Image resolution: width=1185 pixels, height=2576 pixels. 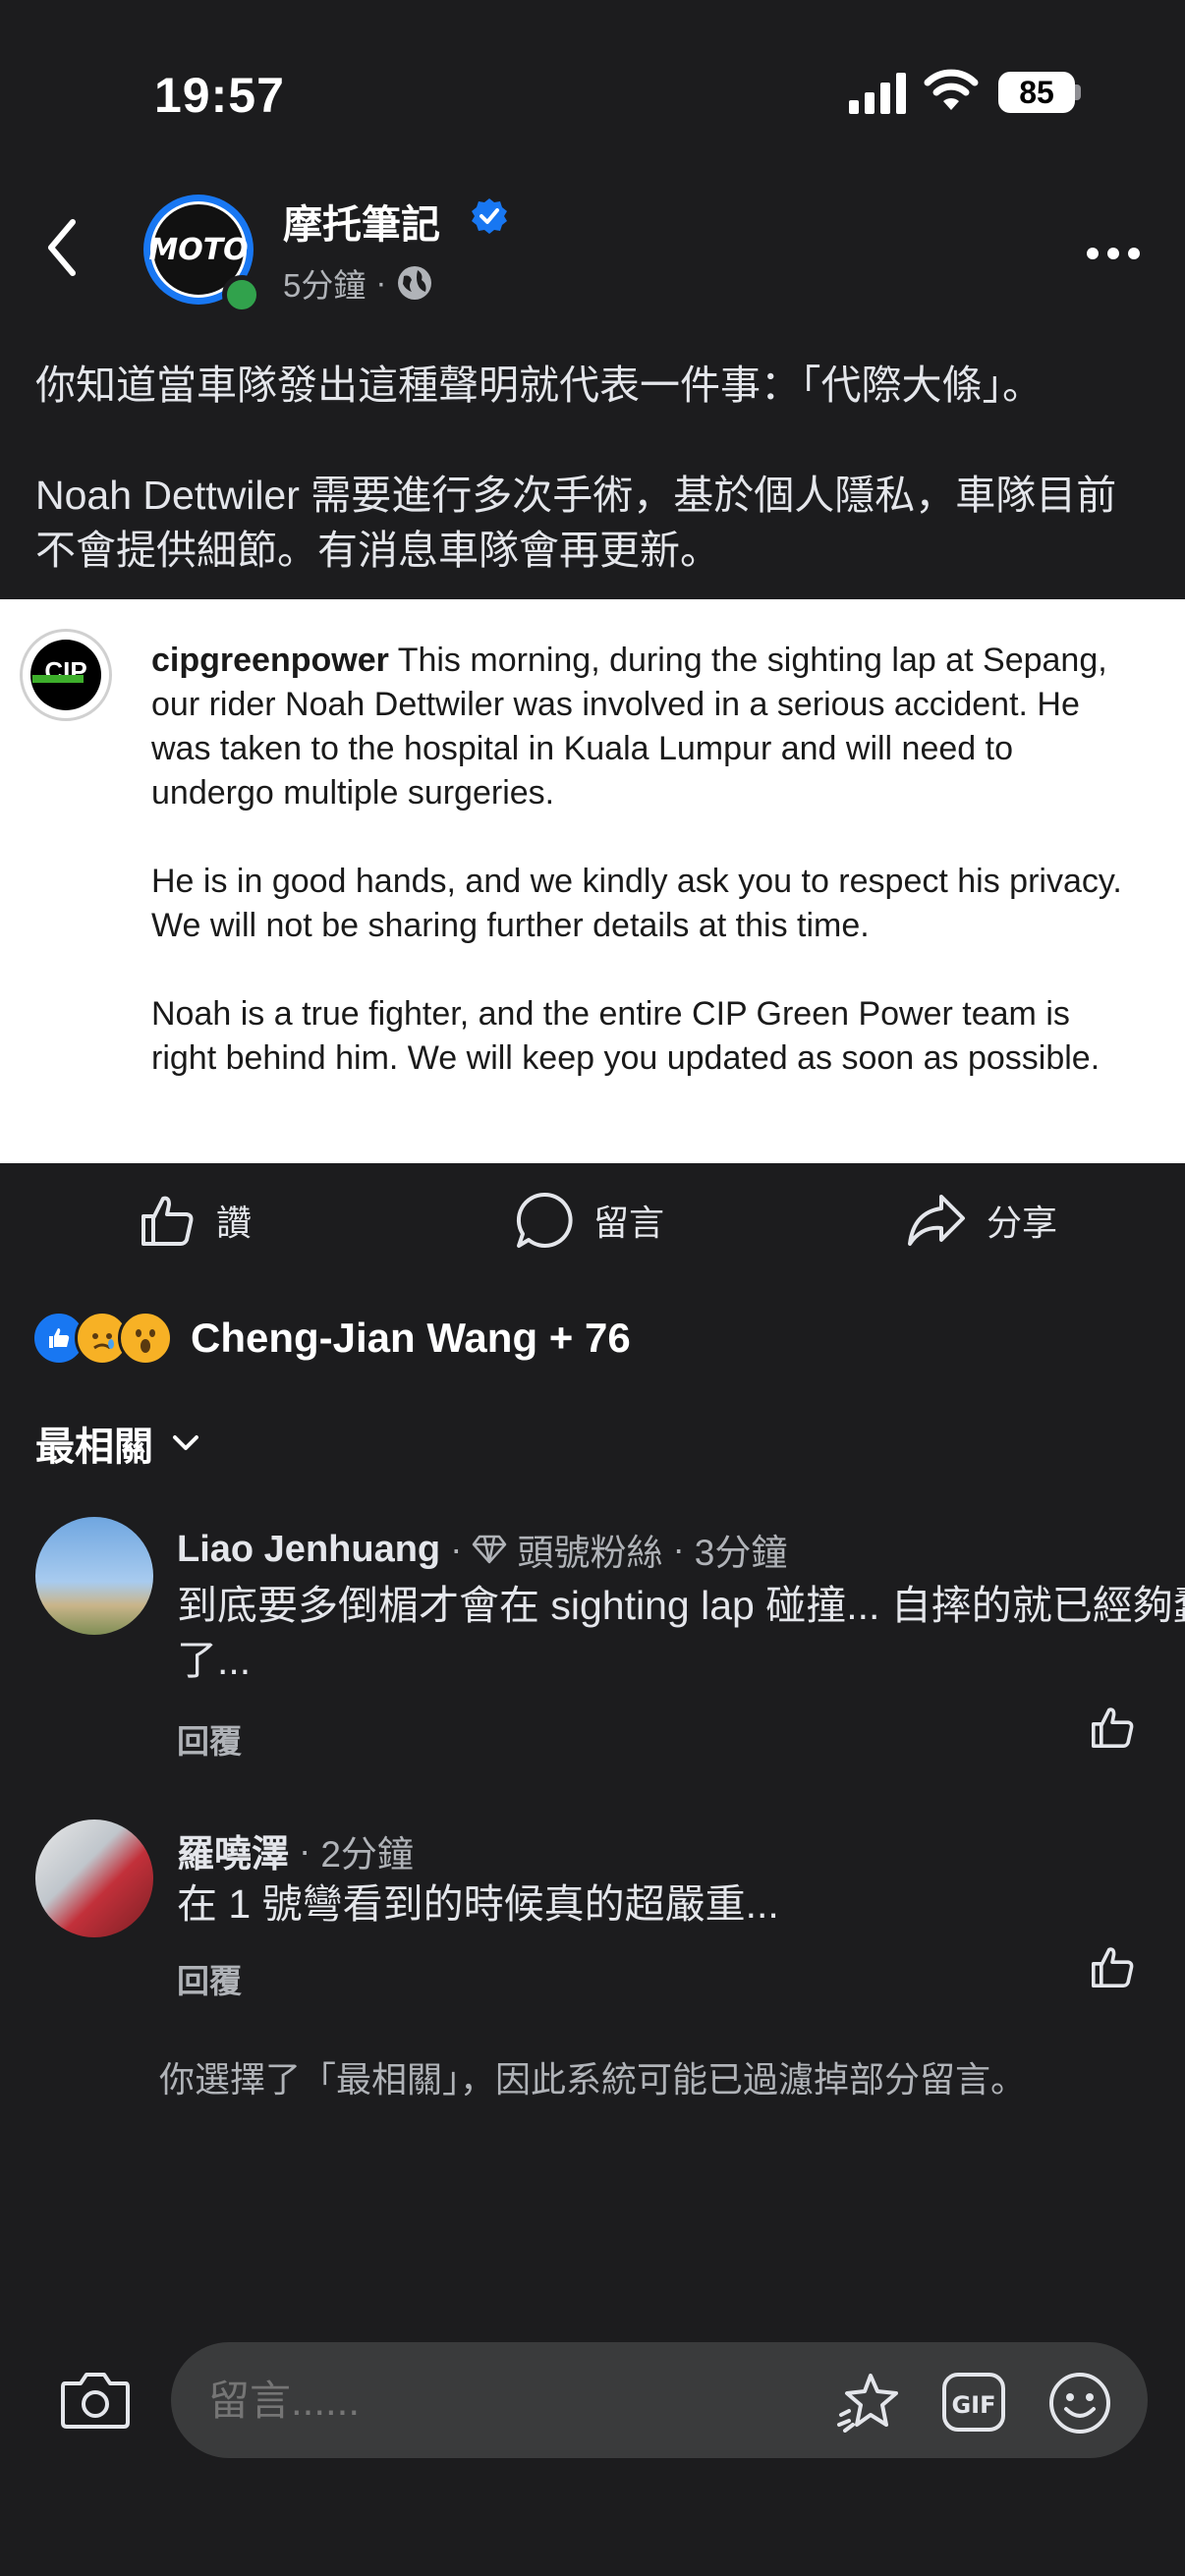 I want to click on page-name: 摩托筆記, so click(x=362, y=221).